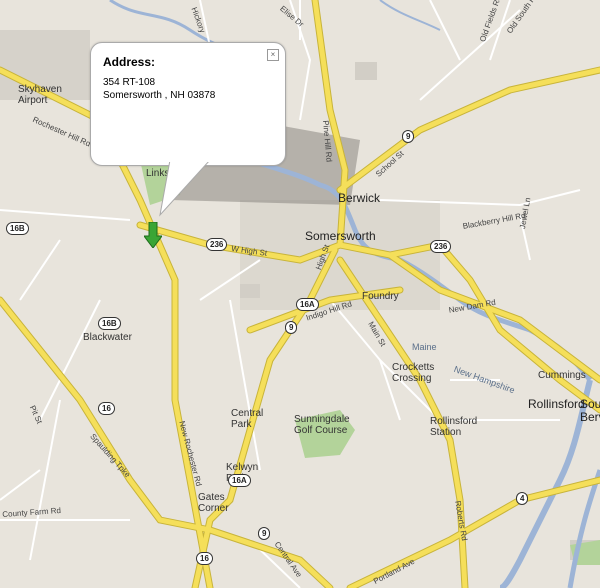 The height and width of the screenshot is (588, 600). Describe the element at coordinates (590, 417) in the screenshot. I see `place-label: Berv` at that location.